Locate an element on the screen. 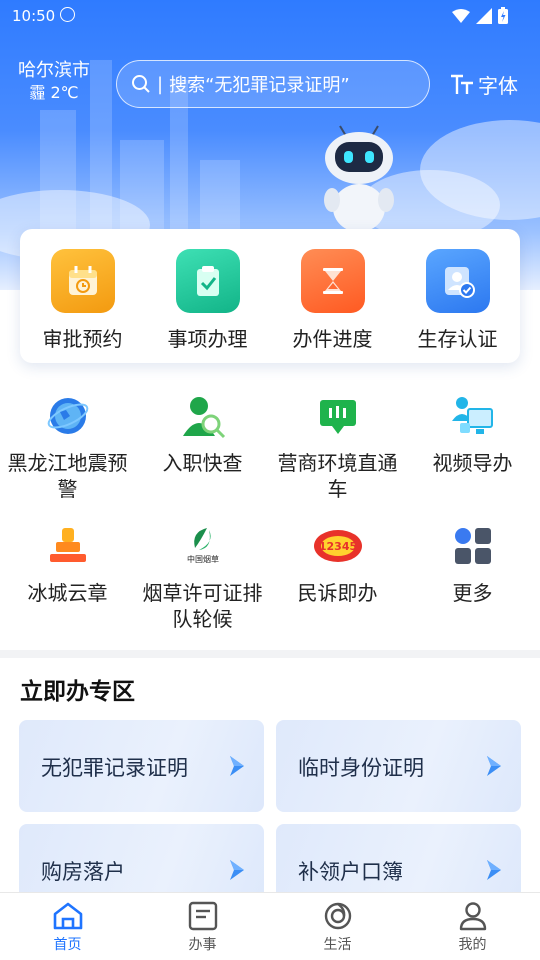 The image size is (540, 960). quick-survival-auth: 生存认证 is located at coordinates (457, 296).